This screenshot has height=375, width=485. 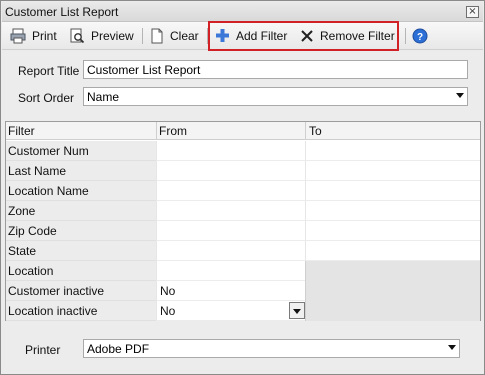 I want to click on column-header-from: From, so click(x=173, y=131).